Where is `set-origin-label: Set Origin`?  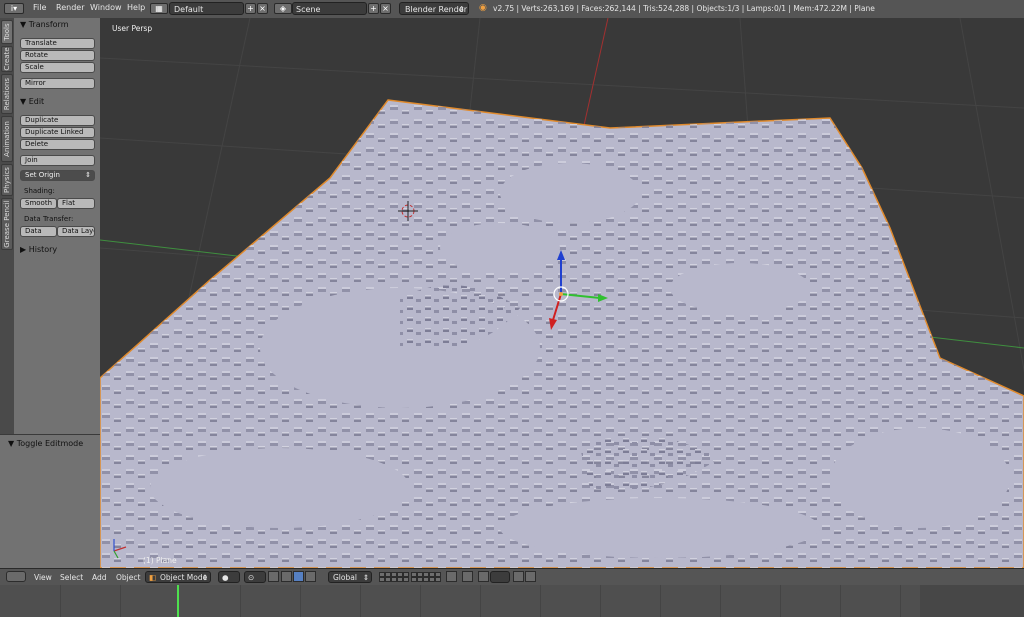 set-origin-label: Set Origin is located at coordinates (42, 175).